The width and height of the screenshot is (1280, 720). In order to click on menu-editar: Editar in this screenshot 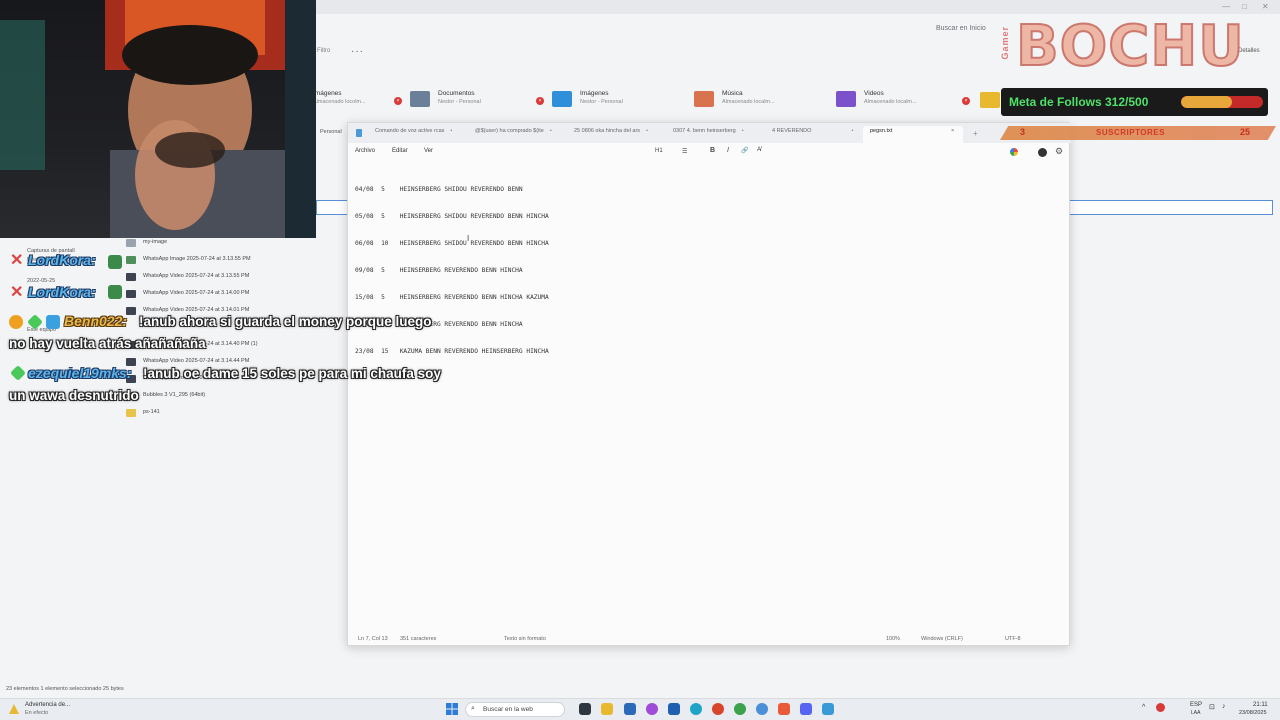, I will do `click(400, 151)`.